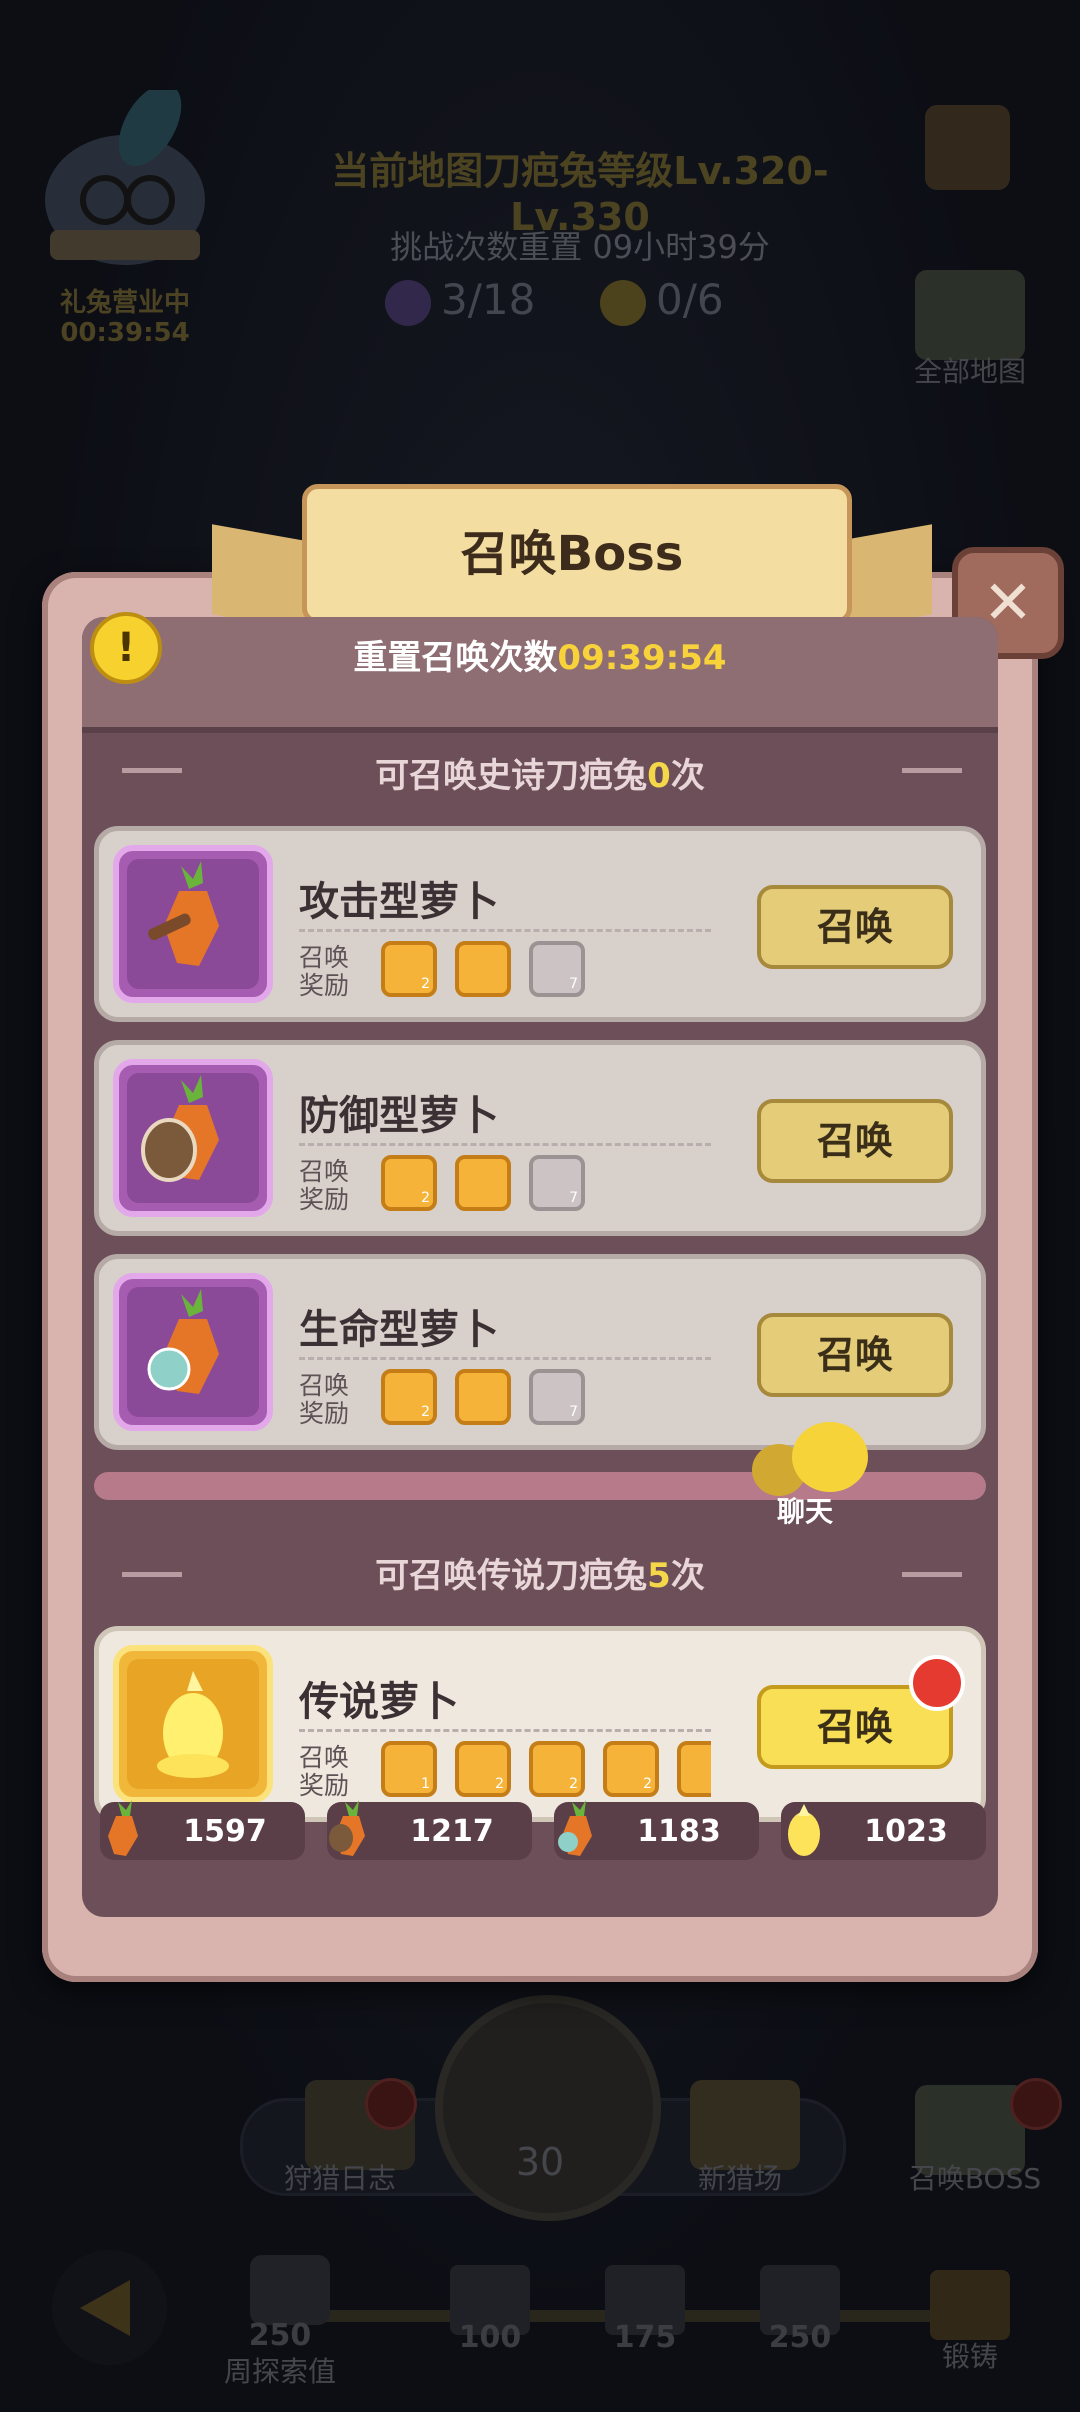 The image size is (1080, 2412). Describe the element at coordinates (679, 1831) in the screenshot. I see `resource-value: 1183` at that location.